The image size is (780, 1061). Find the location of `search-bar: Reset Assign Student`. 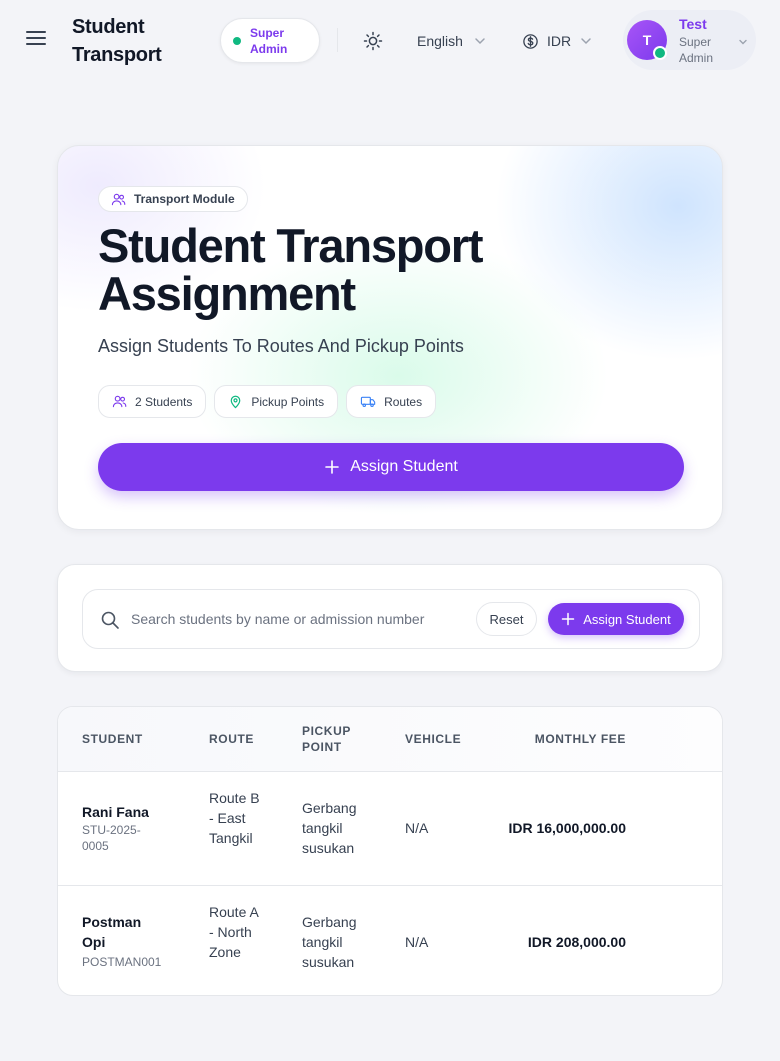

search-bar: Reset Assign Student is located at coordinates (391, 619).